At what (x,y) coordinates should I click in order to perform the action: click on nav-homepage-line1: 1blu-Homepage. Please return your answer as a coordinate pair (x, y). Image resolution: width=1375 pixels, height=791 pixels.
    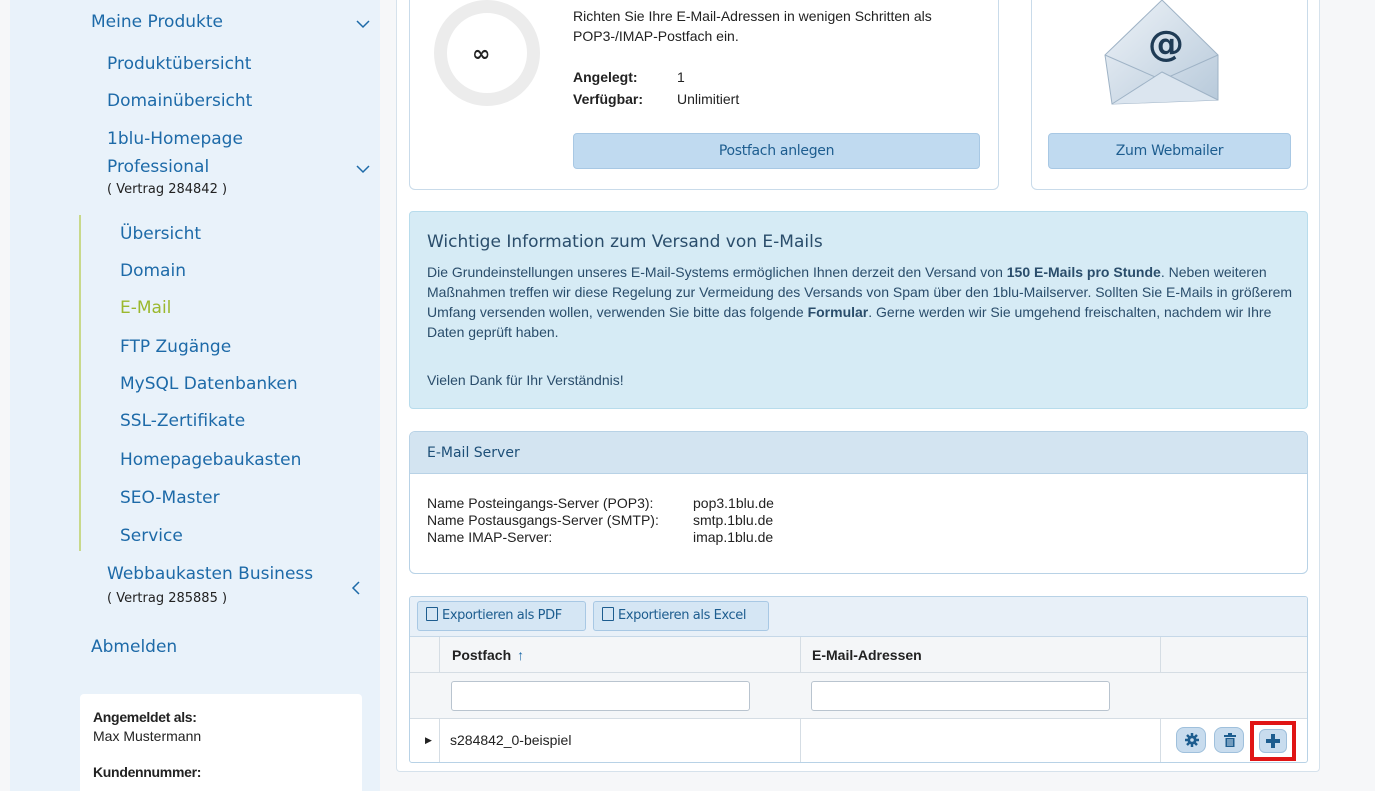
    Looking at the image, I should click on (175, 139).